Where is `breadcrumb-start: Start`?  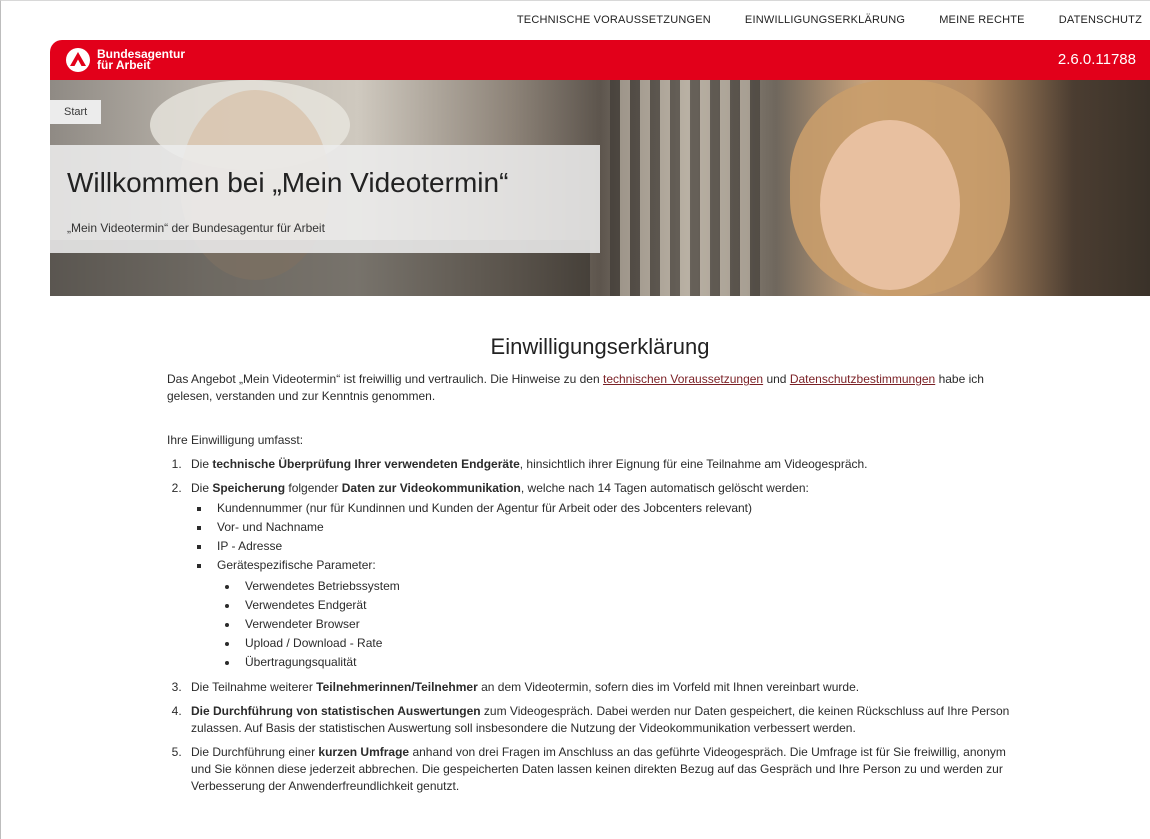
breadcrumb-start: Start is located at coordinates (75, 112).